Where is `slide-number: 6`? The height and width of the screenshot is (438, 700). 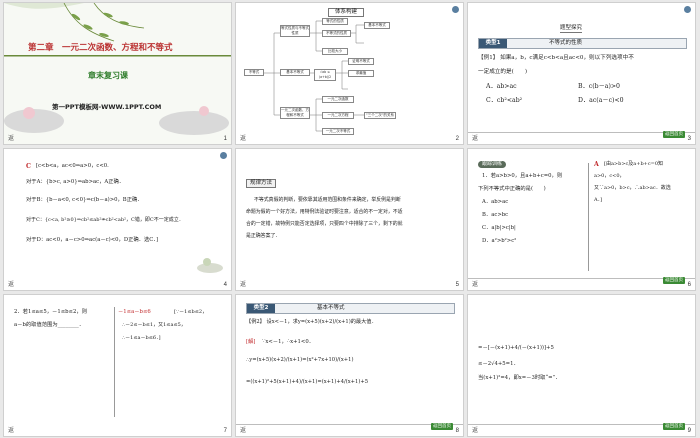
slide-number: 6 is located at coordinates (689, 285).